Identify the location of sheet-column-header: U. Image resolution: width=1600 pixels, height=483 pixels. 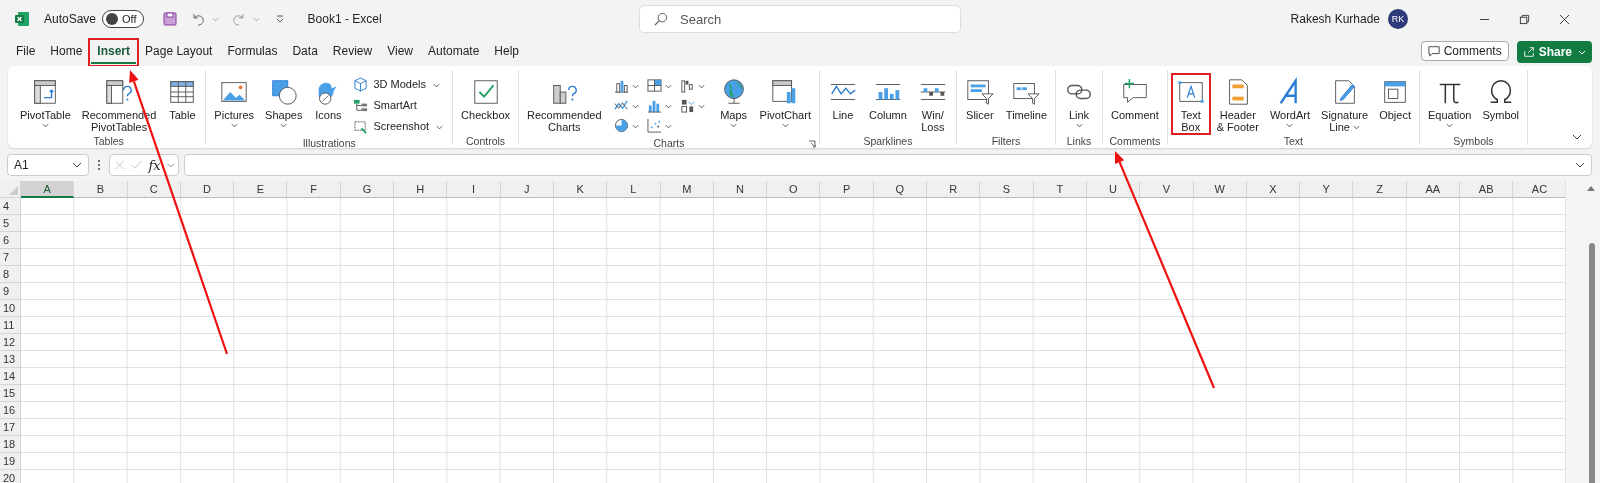
(1113, 189).